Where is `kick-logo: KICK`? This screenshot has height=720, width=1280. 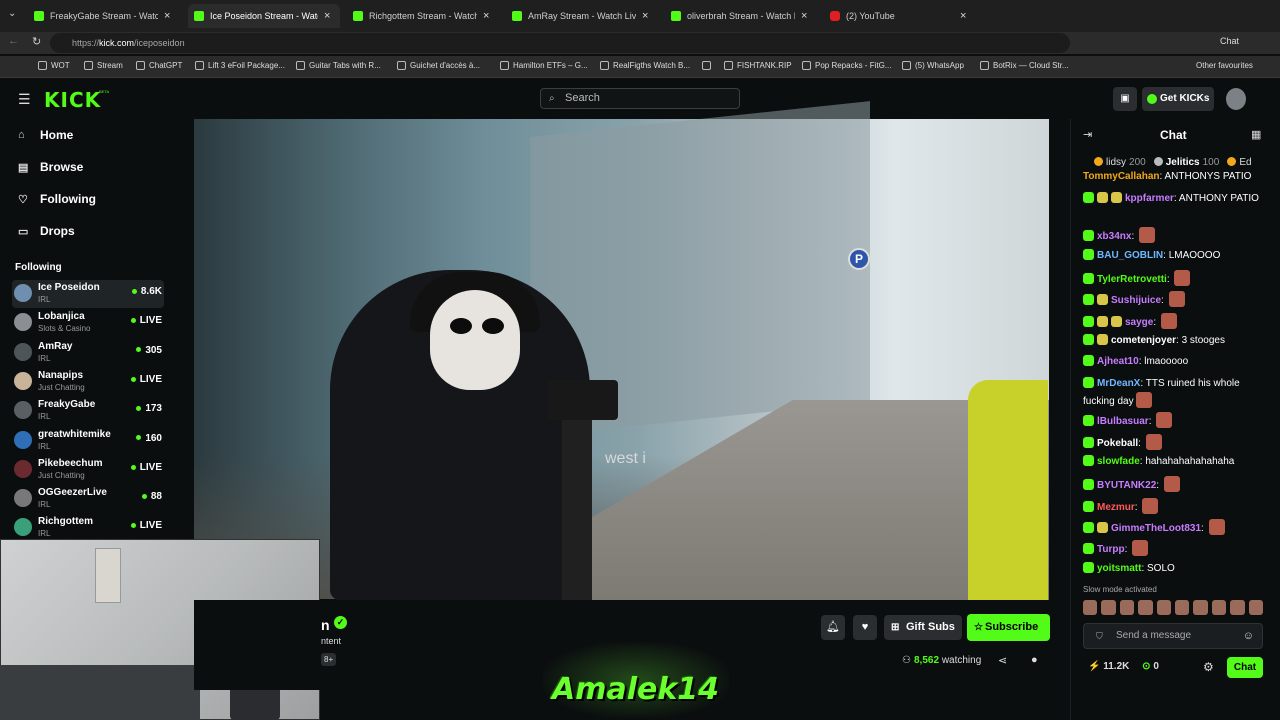 kick-logo: KICK is located at coordinates (72, 100).